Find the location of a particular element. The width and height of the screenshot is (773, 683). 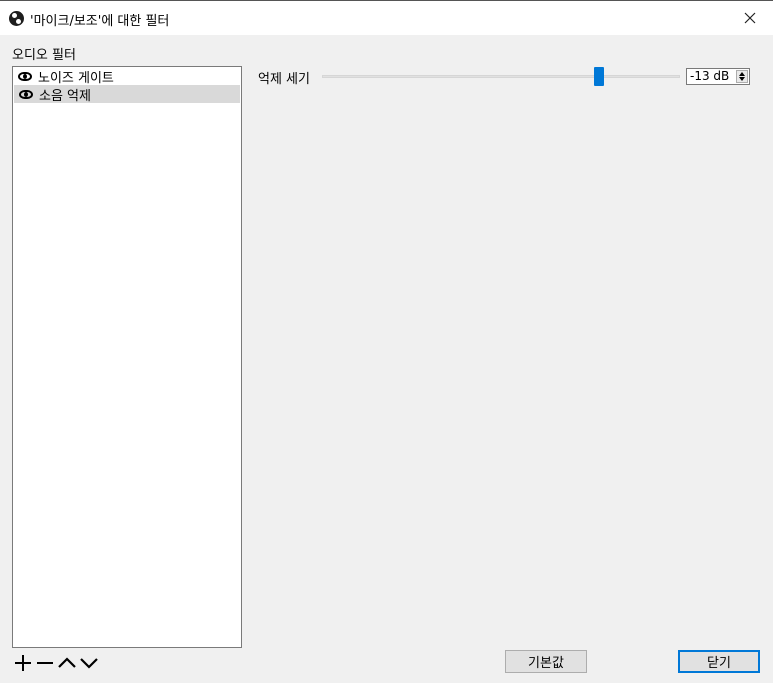

suppression-slider-handle is located at coordinates (599, 76).